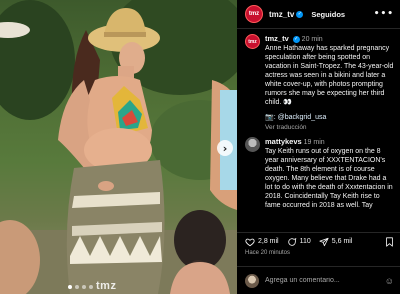  I want to click on action-bar: 2,8 mil 110 5,6 mil, so click(318, 241).